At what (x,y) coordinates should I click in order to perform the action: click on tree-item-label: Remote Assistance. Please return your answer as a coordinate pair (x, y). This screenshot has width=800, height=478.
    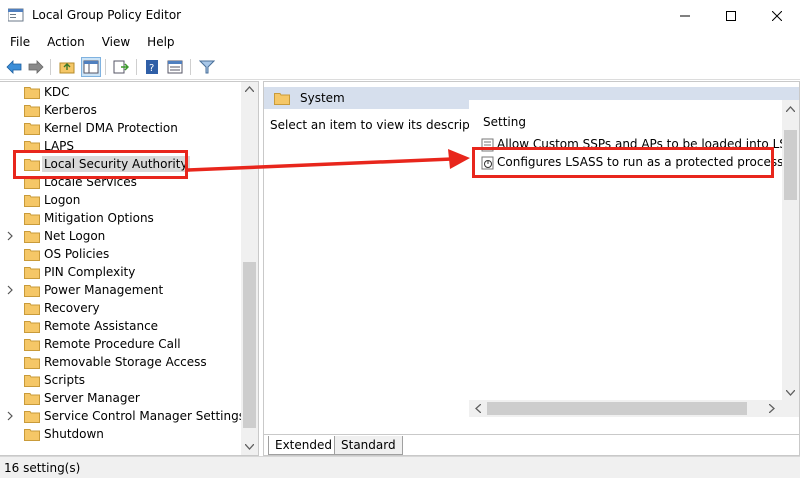
    Looking at the image, I should click on (101, 326).